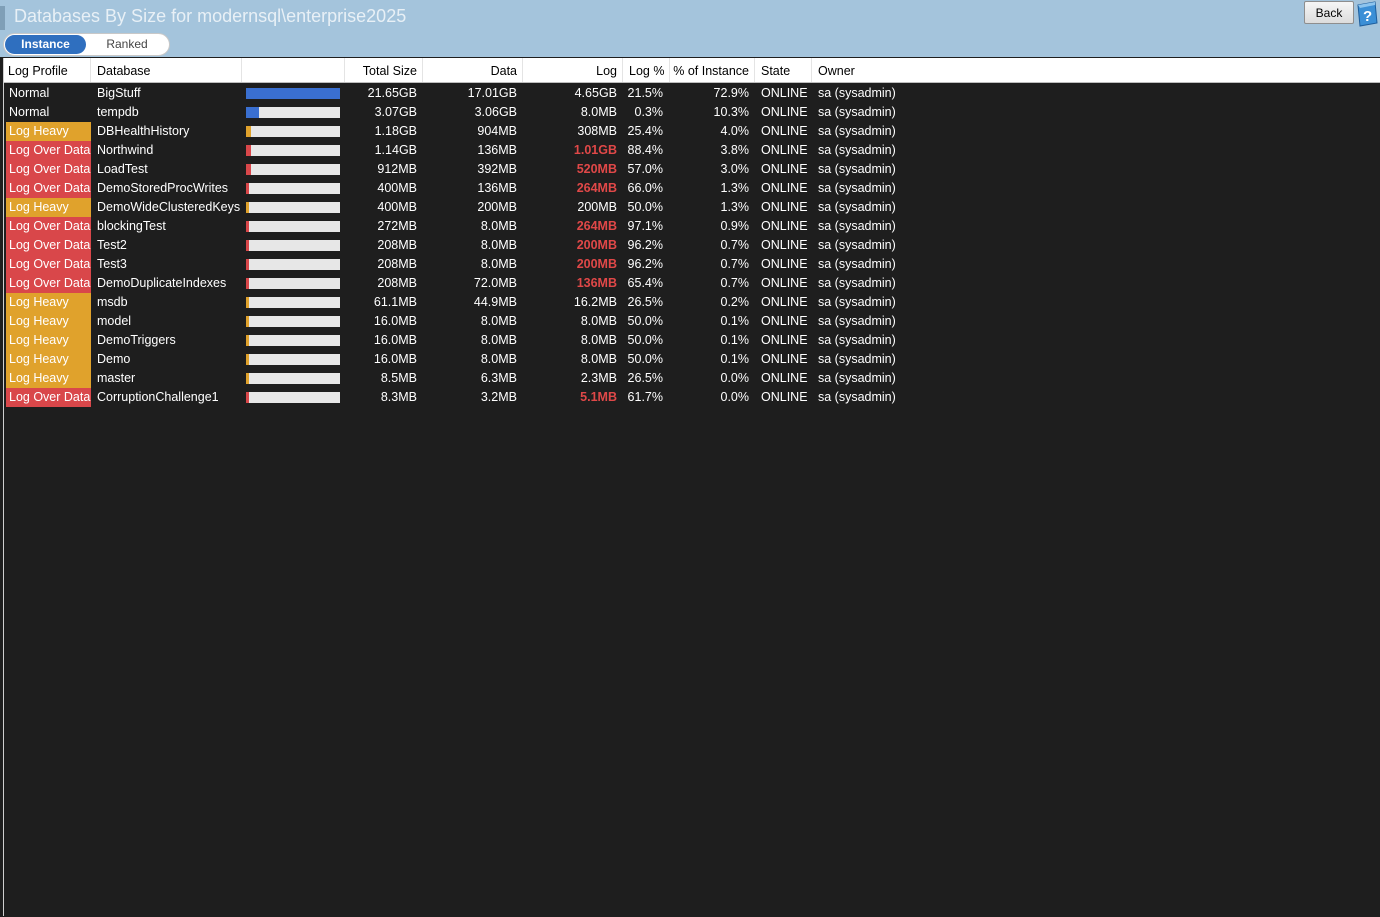 Image resolution: width=1380 pixels, height=917 pixels. Describe the element at coordinates (1096, 70) in the screenshot. I see `col-header-owner: Owner` at that location.